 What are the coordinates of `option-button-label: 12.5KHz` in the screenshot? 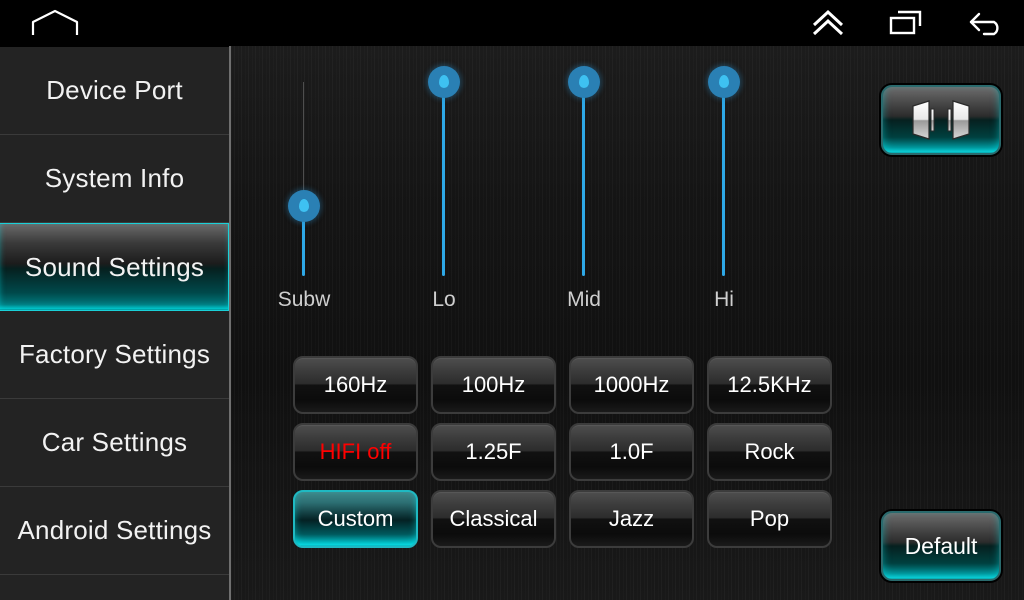 It's located at (769, 384).